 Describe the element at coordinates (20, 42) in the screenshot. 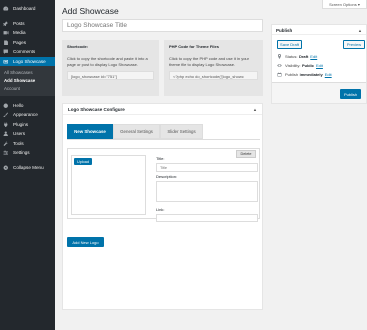

I see `sidebar-item-label: Pages` at that location.